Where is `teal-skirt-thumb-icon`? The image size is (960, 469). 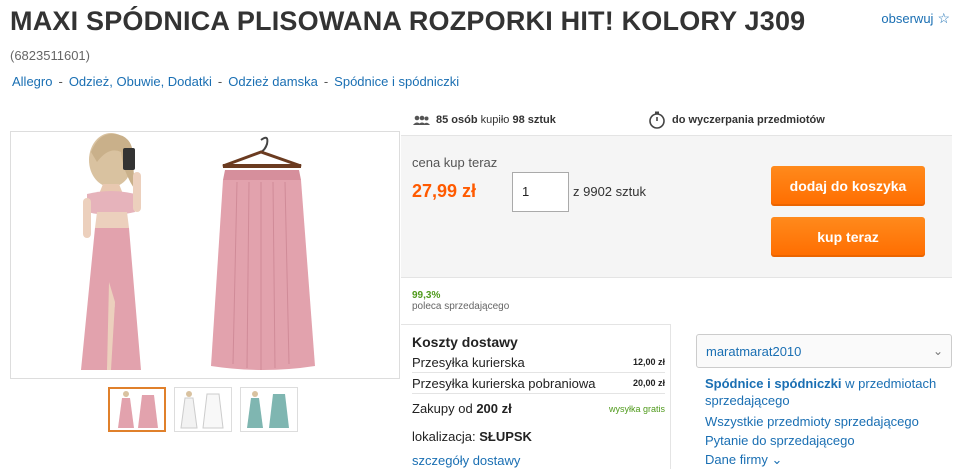
teal-skirt-thumb-icon is located at coordinates (268, 409).